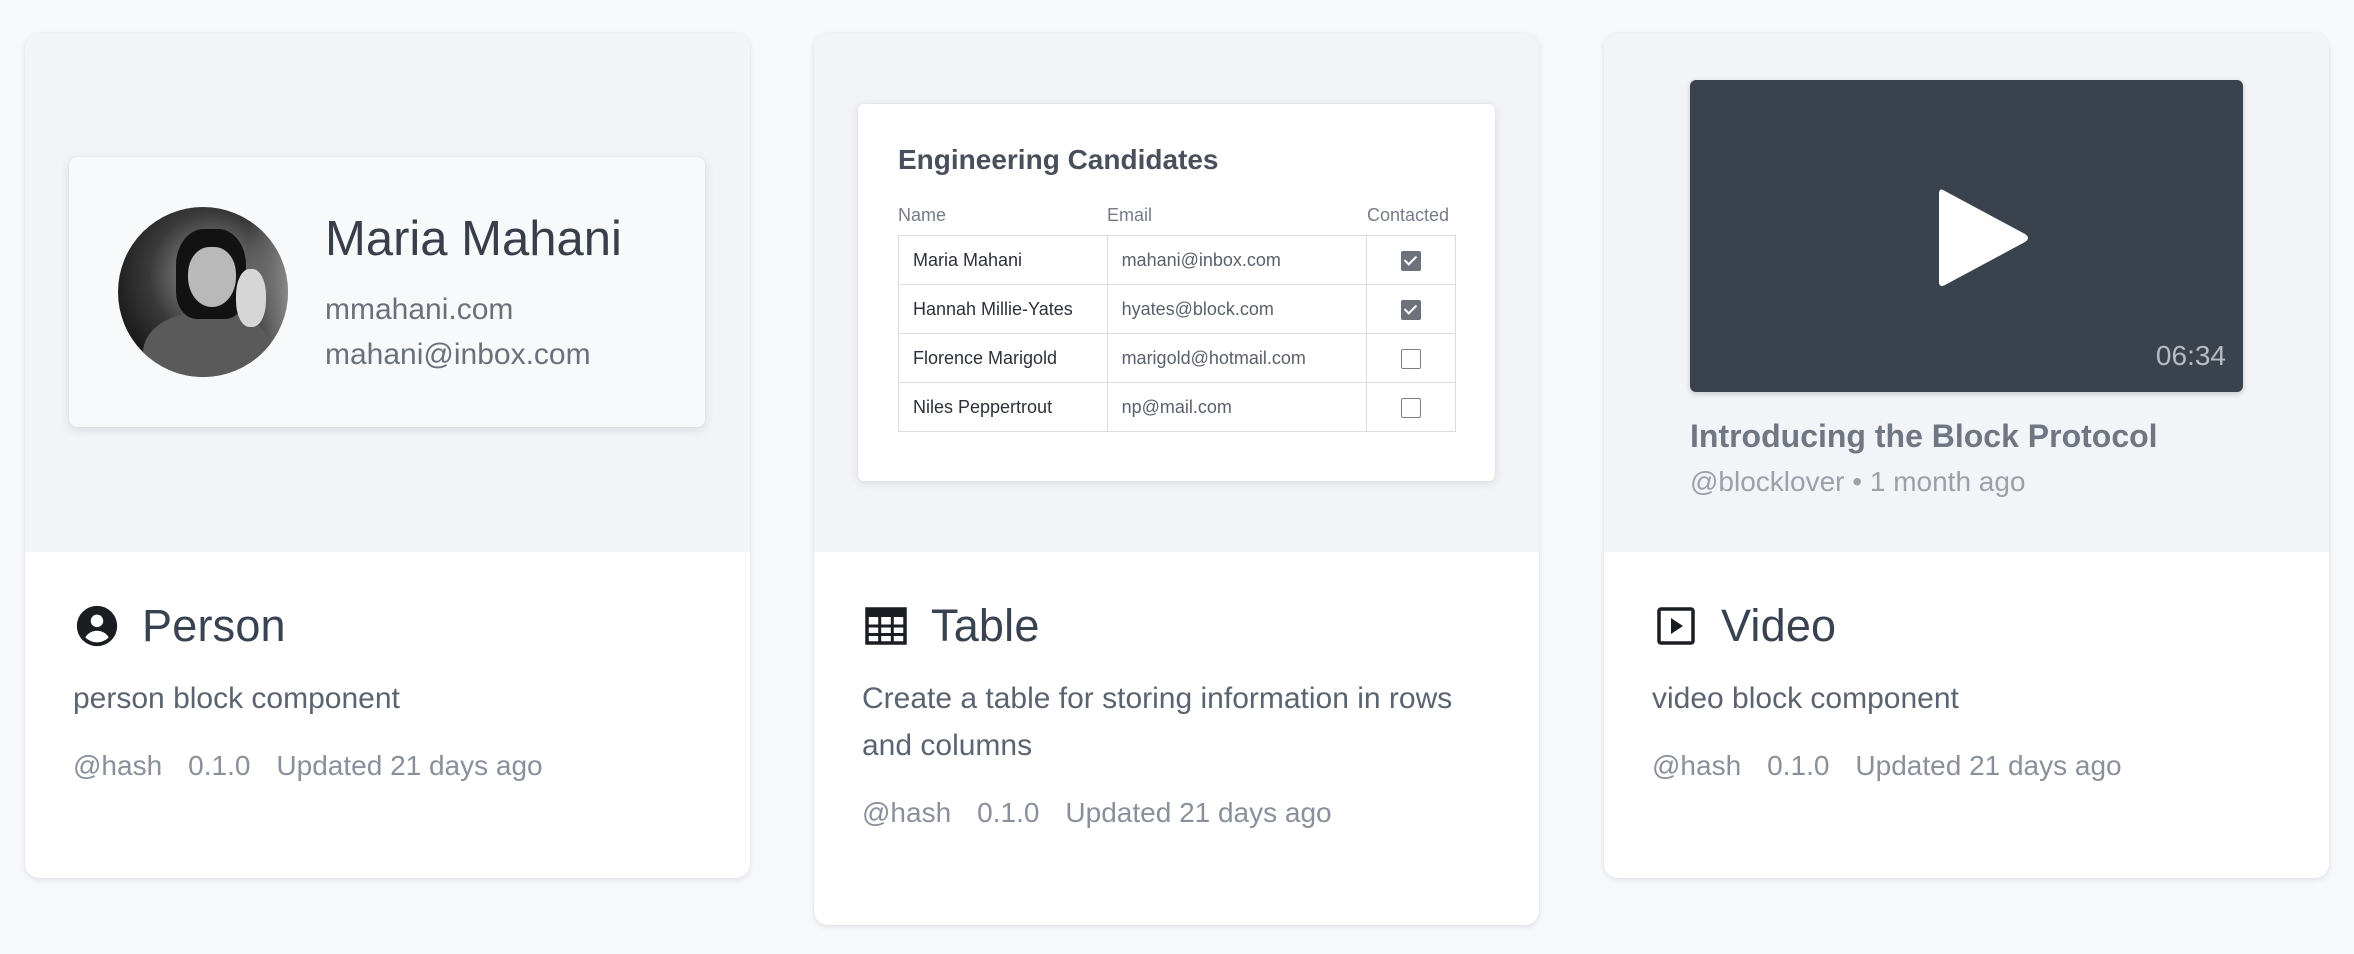  Describe the element at coordinates (236, 698) in the screenshot. I see `block-description: person block component` at that location.